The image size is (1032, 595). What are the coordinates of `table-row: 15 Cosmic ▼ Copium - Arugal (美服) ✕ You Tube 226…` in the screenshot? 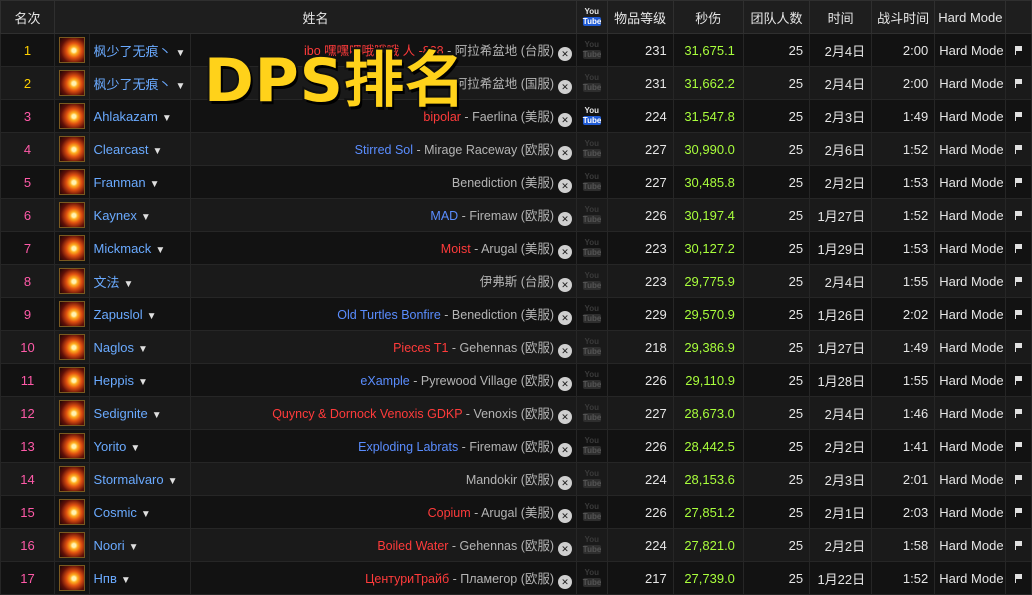 It's located at (516, 512).